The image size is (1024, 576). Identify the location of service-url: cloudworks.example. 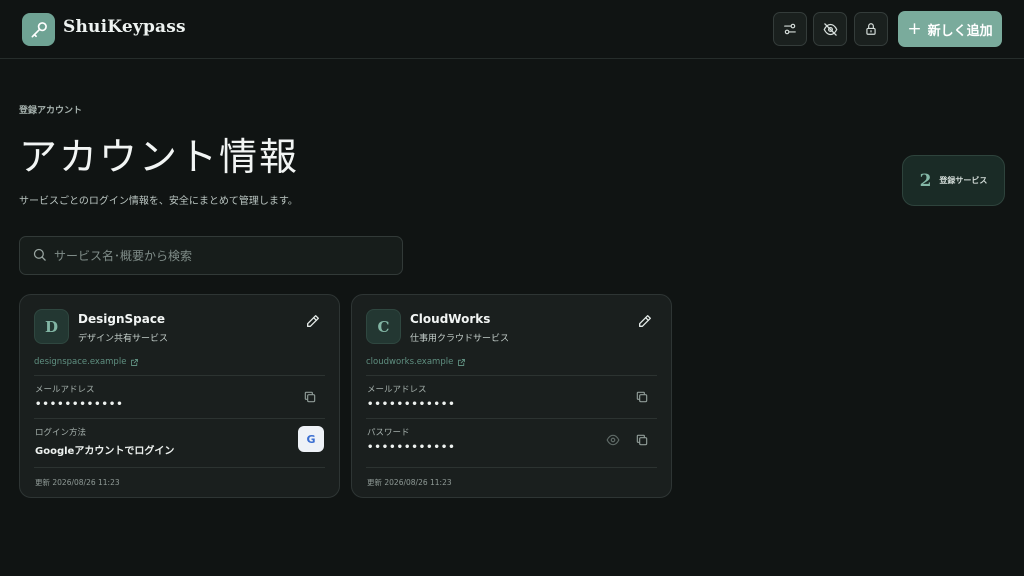
(410, 362).